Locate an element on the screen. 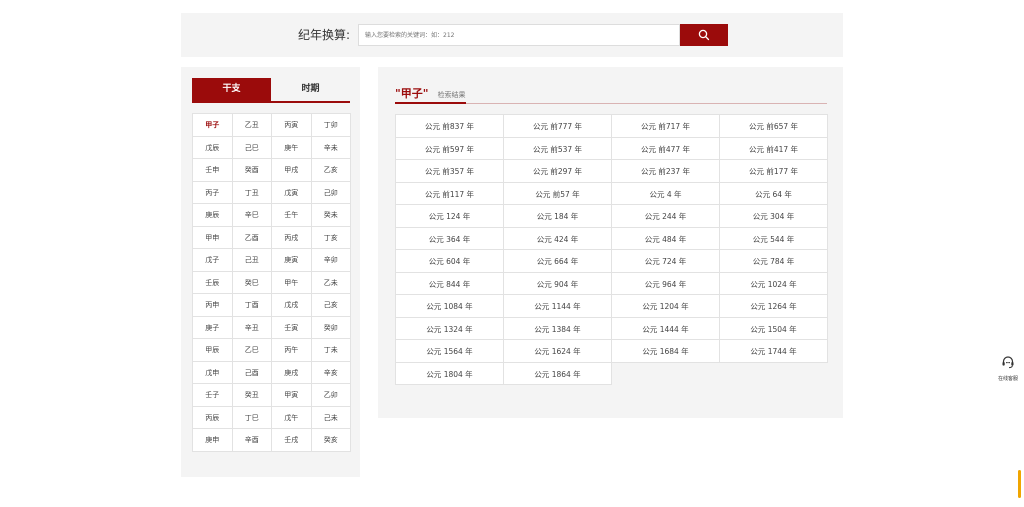 The height and width of the screenshot is (507, 1024). year-cell: 公元 124 年 is located at coordinates (449, 216).